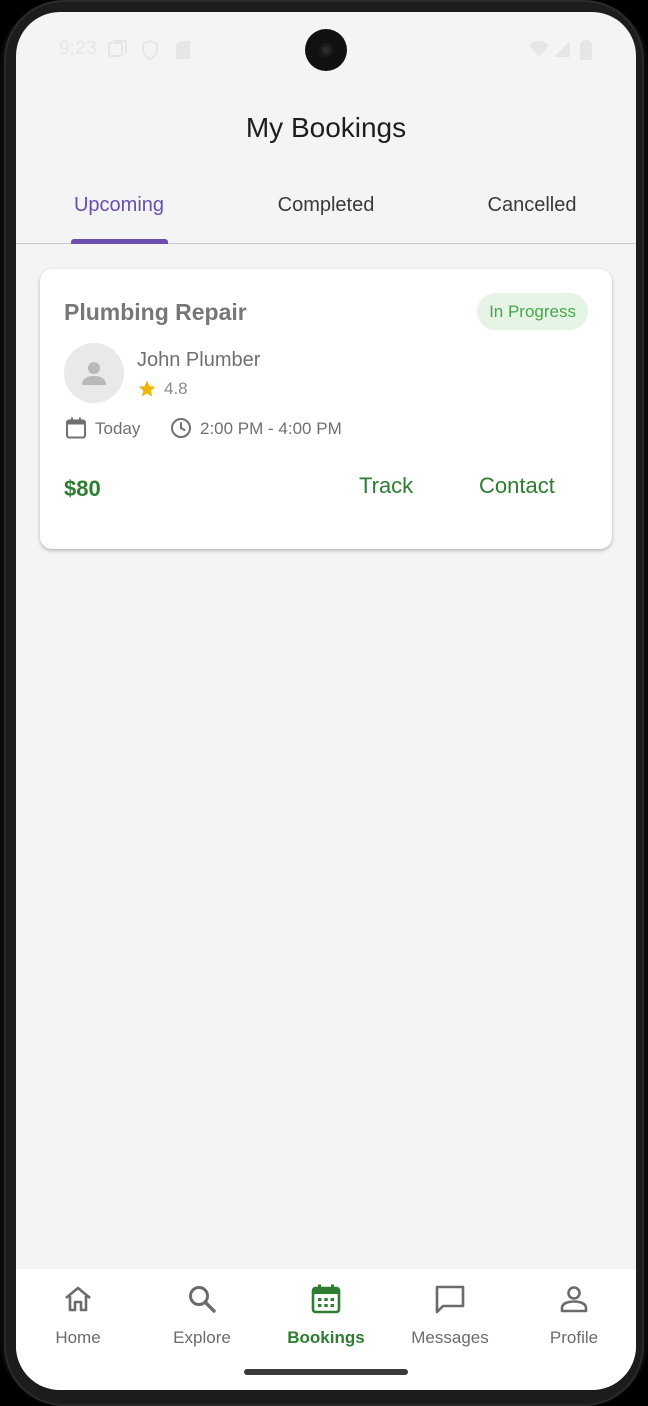 The width and height of the screenshot is (648, 1406). Describe the element at coordinates (181, 428) in the screenshot. I see `clock-icon` at that location.